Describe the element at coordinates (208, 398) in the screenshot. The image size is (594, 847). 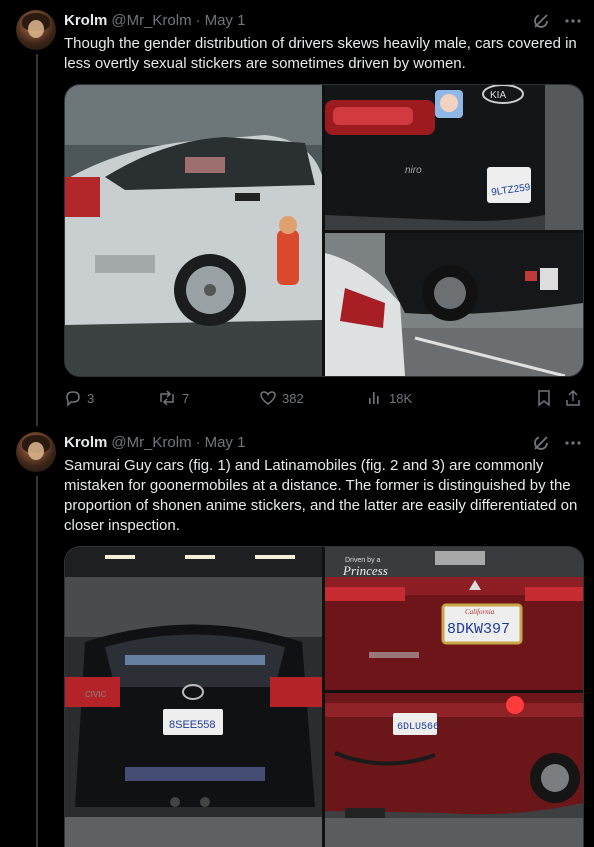
I see `repost-button: 7` at that location.